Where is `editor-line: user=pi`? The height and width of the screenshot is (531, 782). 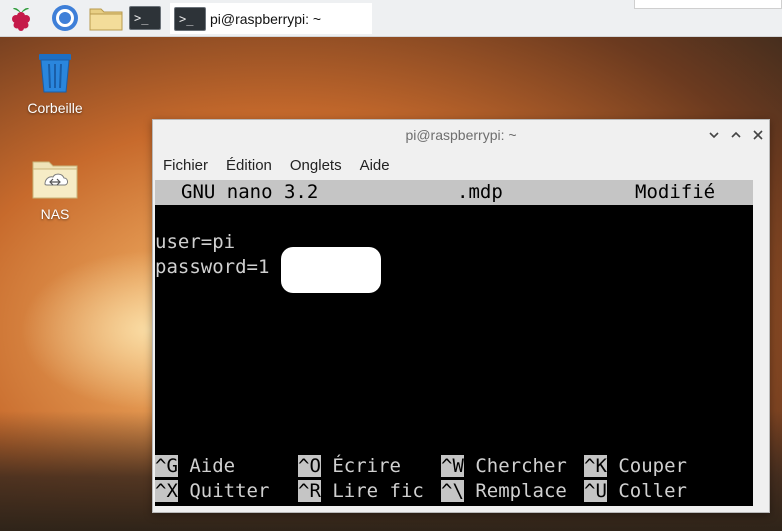 editor-line: user=pi is located at coordinates (195, 242).